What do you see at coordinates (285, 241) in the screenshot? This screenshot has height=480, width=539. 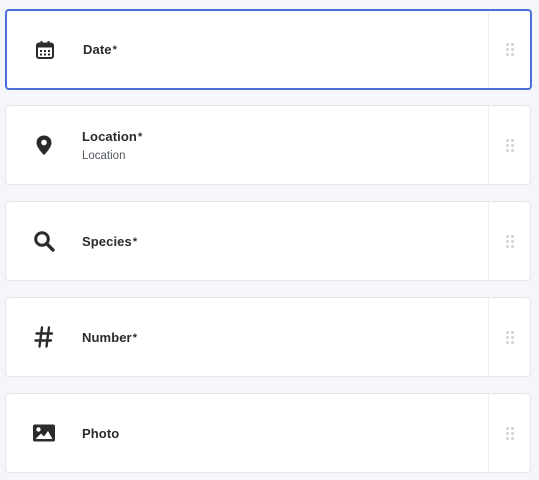 I see `field-text: Species*` at bounding box center [285, 241].